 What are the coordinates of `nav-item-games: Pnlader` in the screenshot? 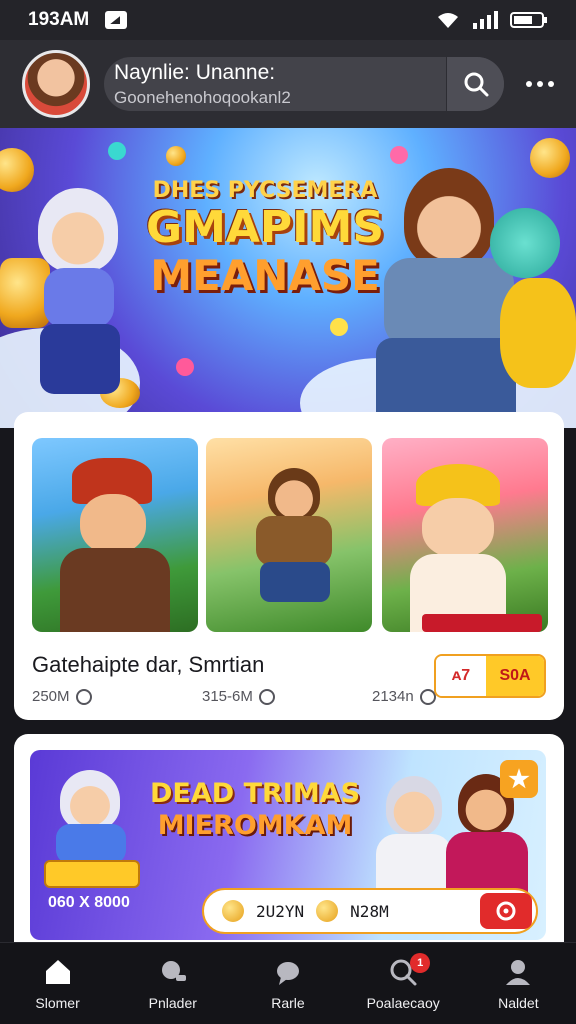 It's located at (173, 984).